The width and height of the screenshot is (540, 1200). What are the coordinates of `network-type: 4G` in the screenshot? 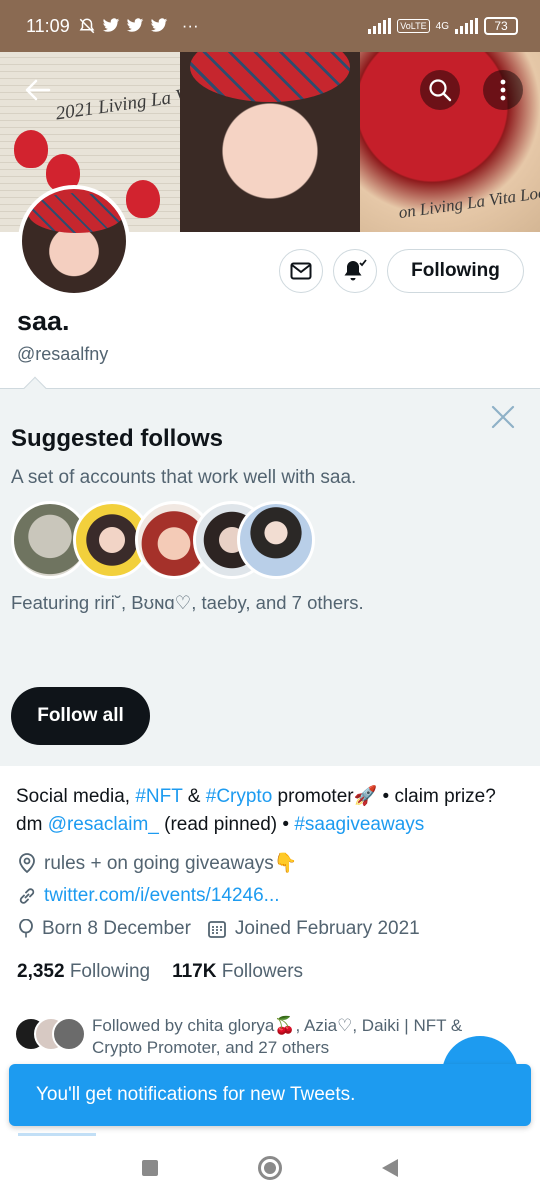 It's located at (442, 26).